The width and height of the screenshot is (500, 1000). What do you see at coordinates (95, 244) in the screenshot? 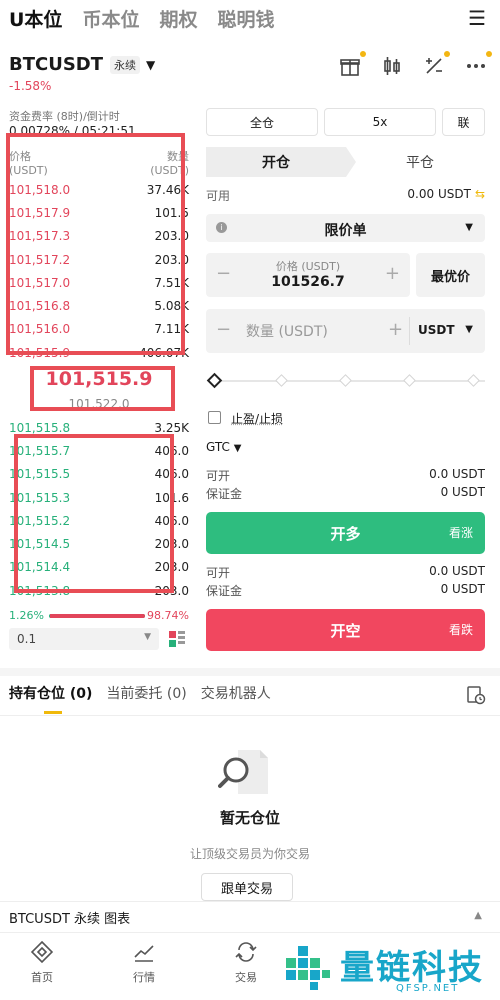
I see `annotation-box-asks` at bounding box center [95, 244].